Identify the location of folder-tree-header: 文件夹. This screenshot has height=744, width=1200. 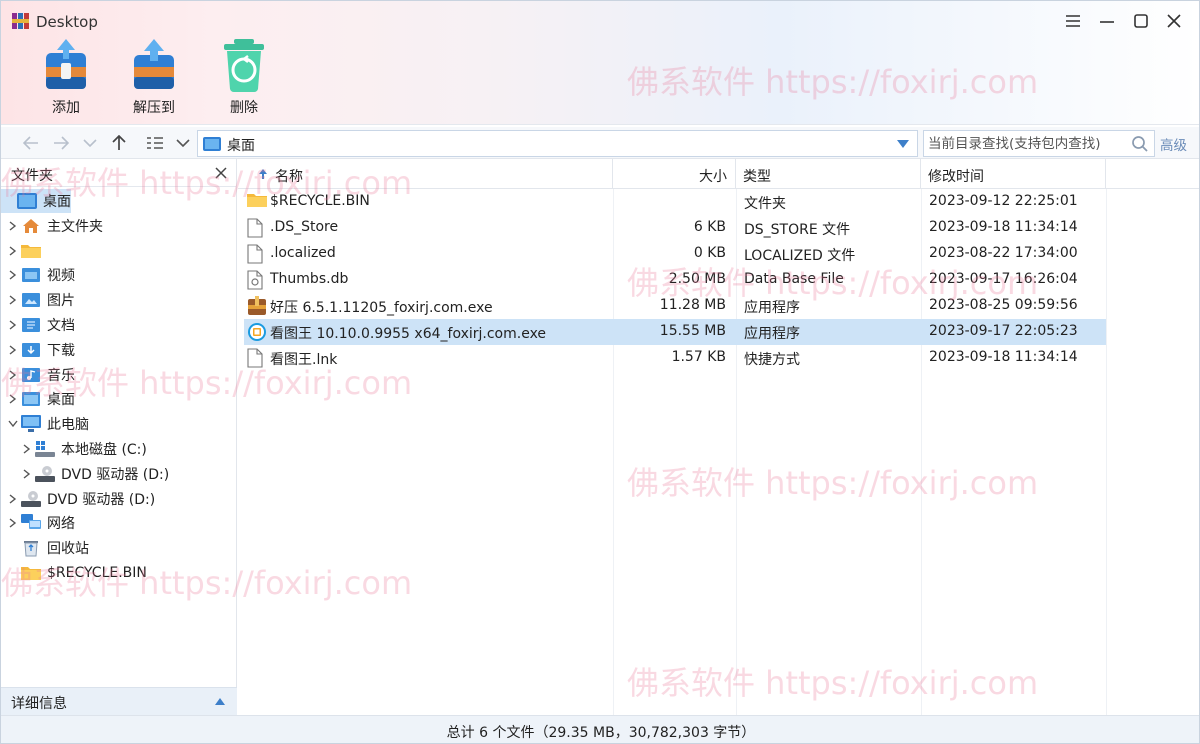
(119, 173).